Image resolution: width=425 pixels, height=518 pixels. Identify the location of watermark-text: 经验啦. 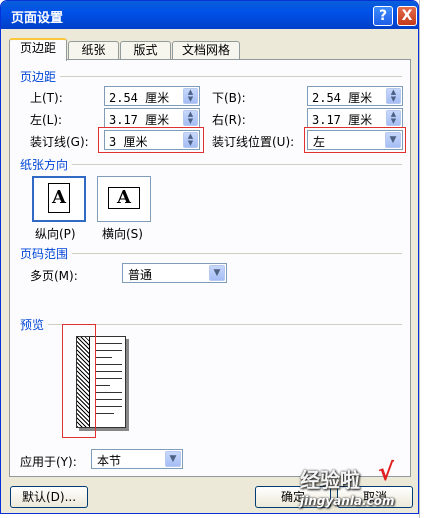
(330, 480).